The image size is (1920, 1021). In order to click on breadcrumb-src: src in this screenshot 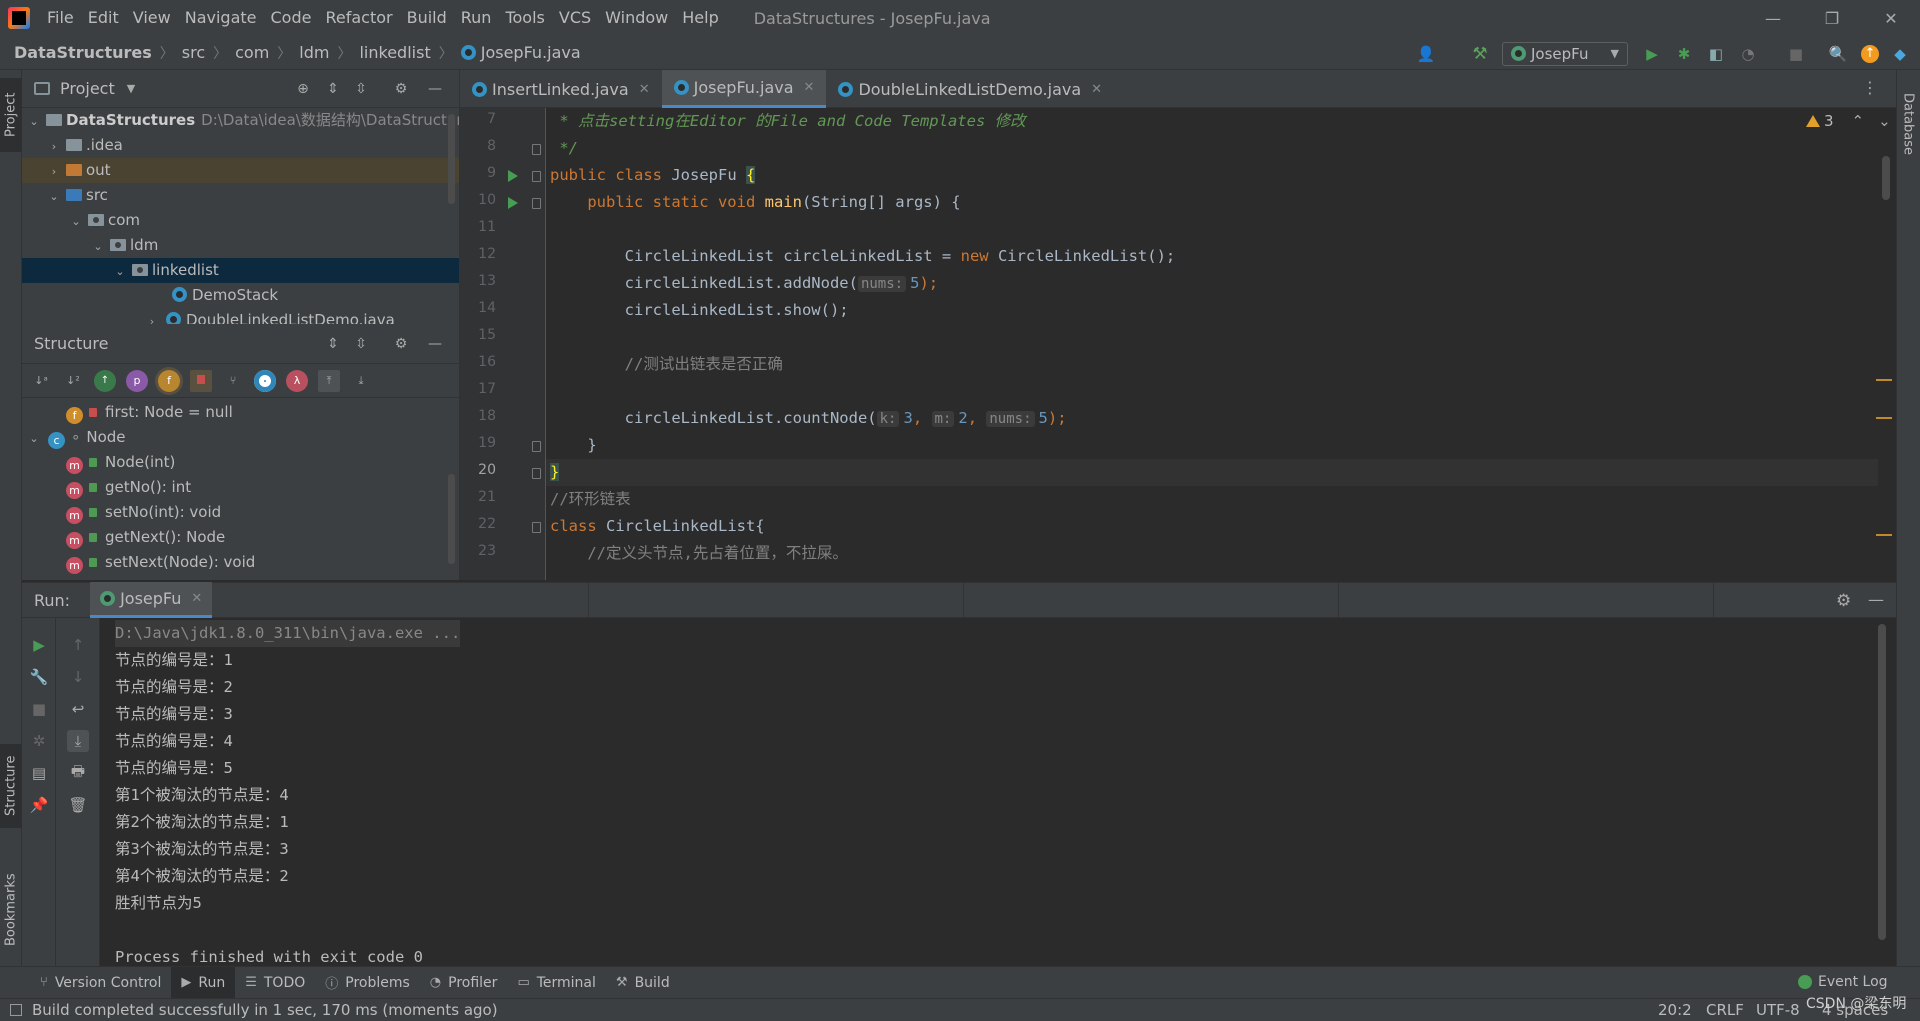, I will do `click(193, 52)`.